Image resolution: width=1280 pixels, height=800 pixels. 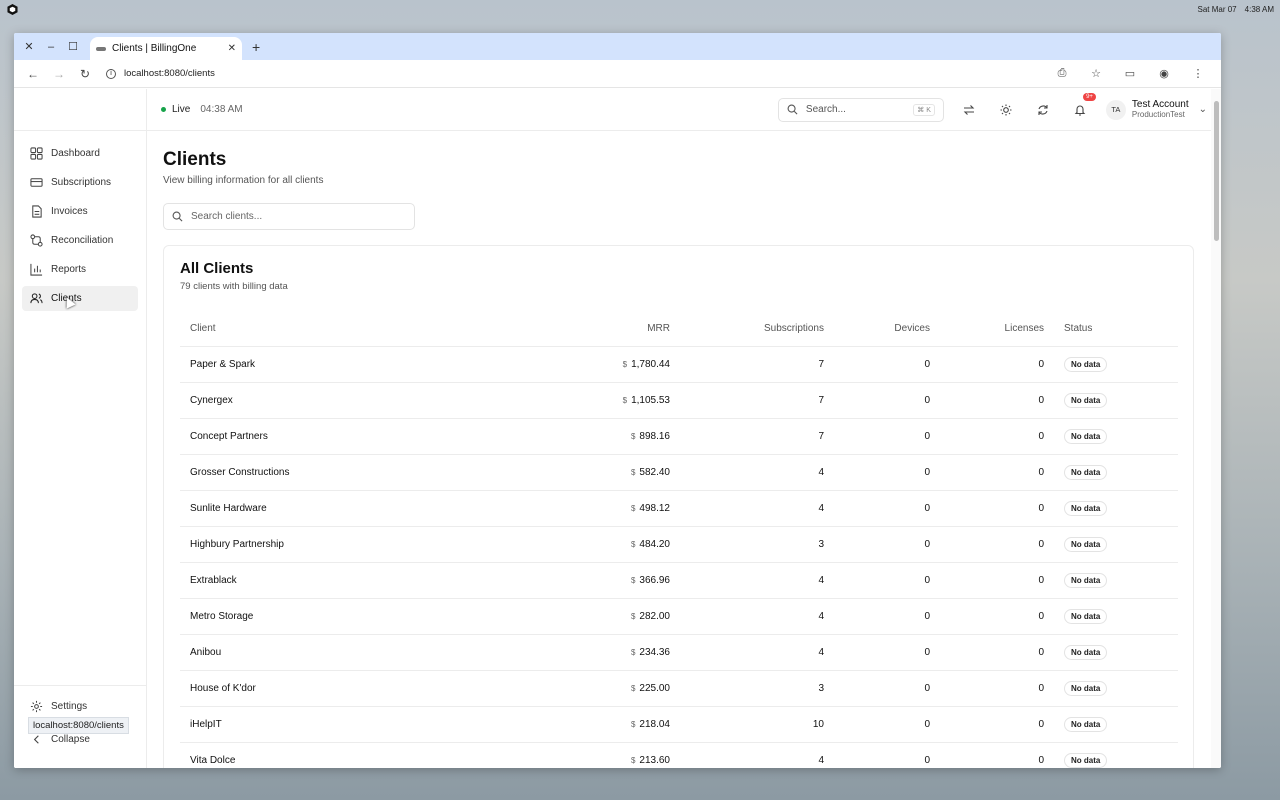 What do you see at coordinates (679, 688) in the screenshot?
I see `table-row: House of K'dor $225.00 3 0 0 No data` at bounding box center [679, 688].